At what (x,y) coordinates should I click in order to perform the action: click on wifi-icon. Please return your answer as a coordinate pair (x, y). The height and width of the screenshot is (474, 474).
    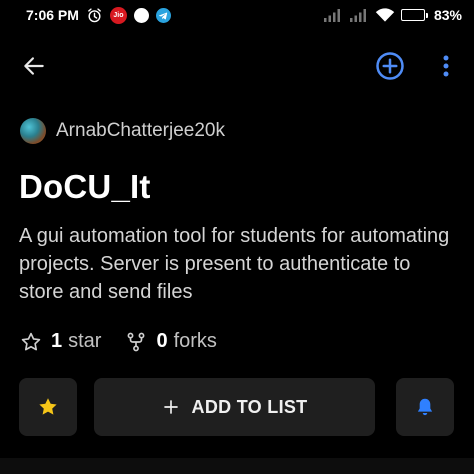
    Looking at the image, I should click on (385, 15).